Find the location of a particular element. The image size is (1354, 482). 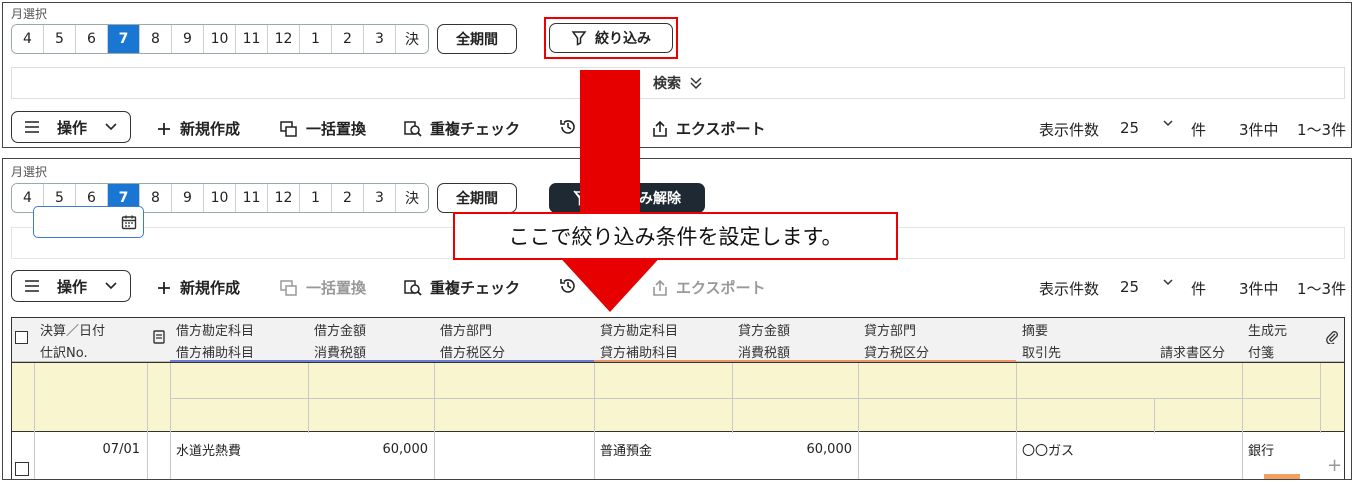

attachment-icon is located at coordinates (1332, 337).